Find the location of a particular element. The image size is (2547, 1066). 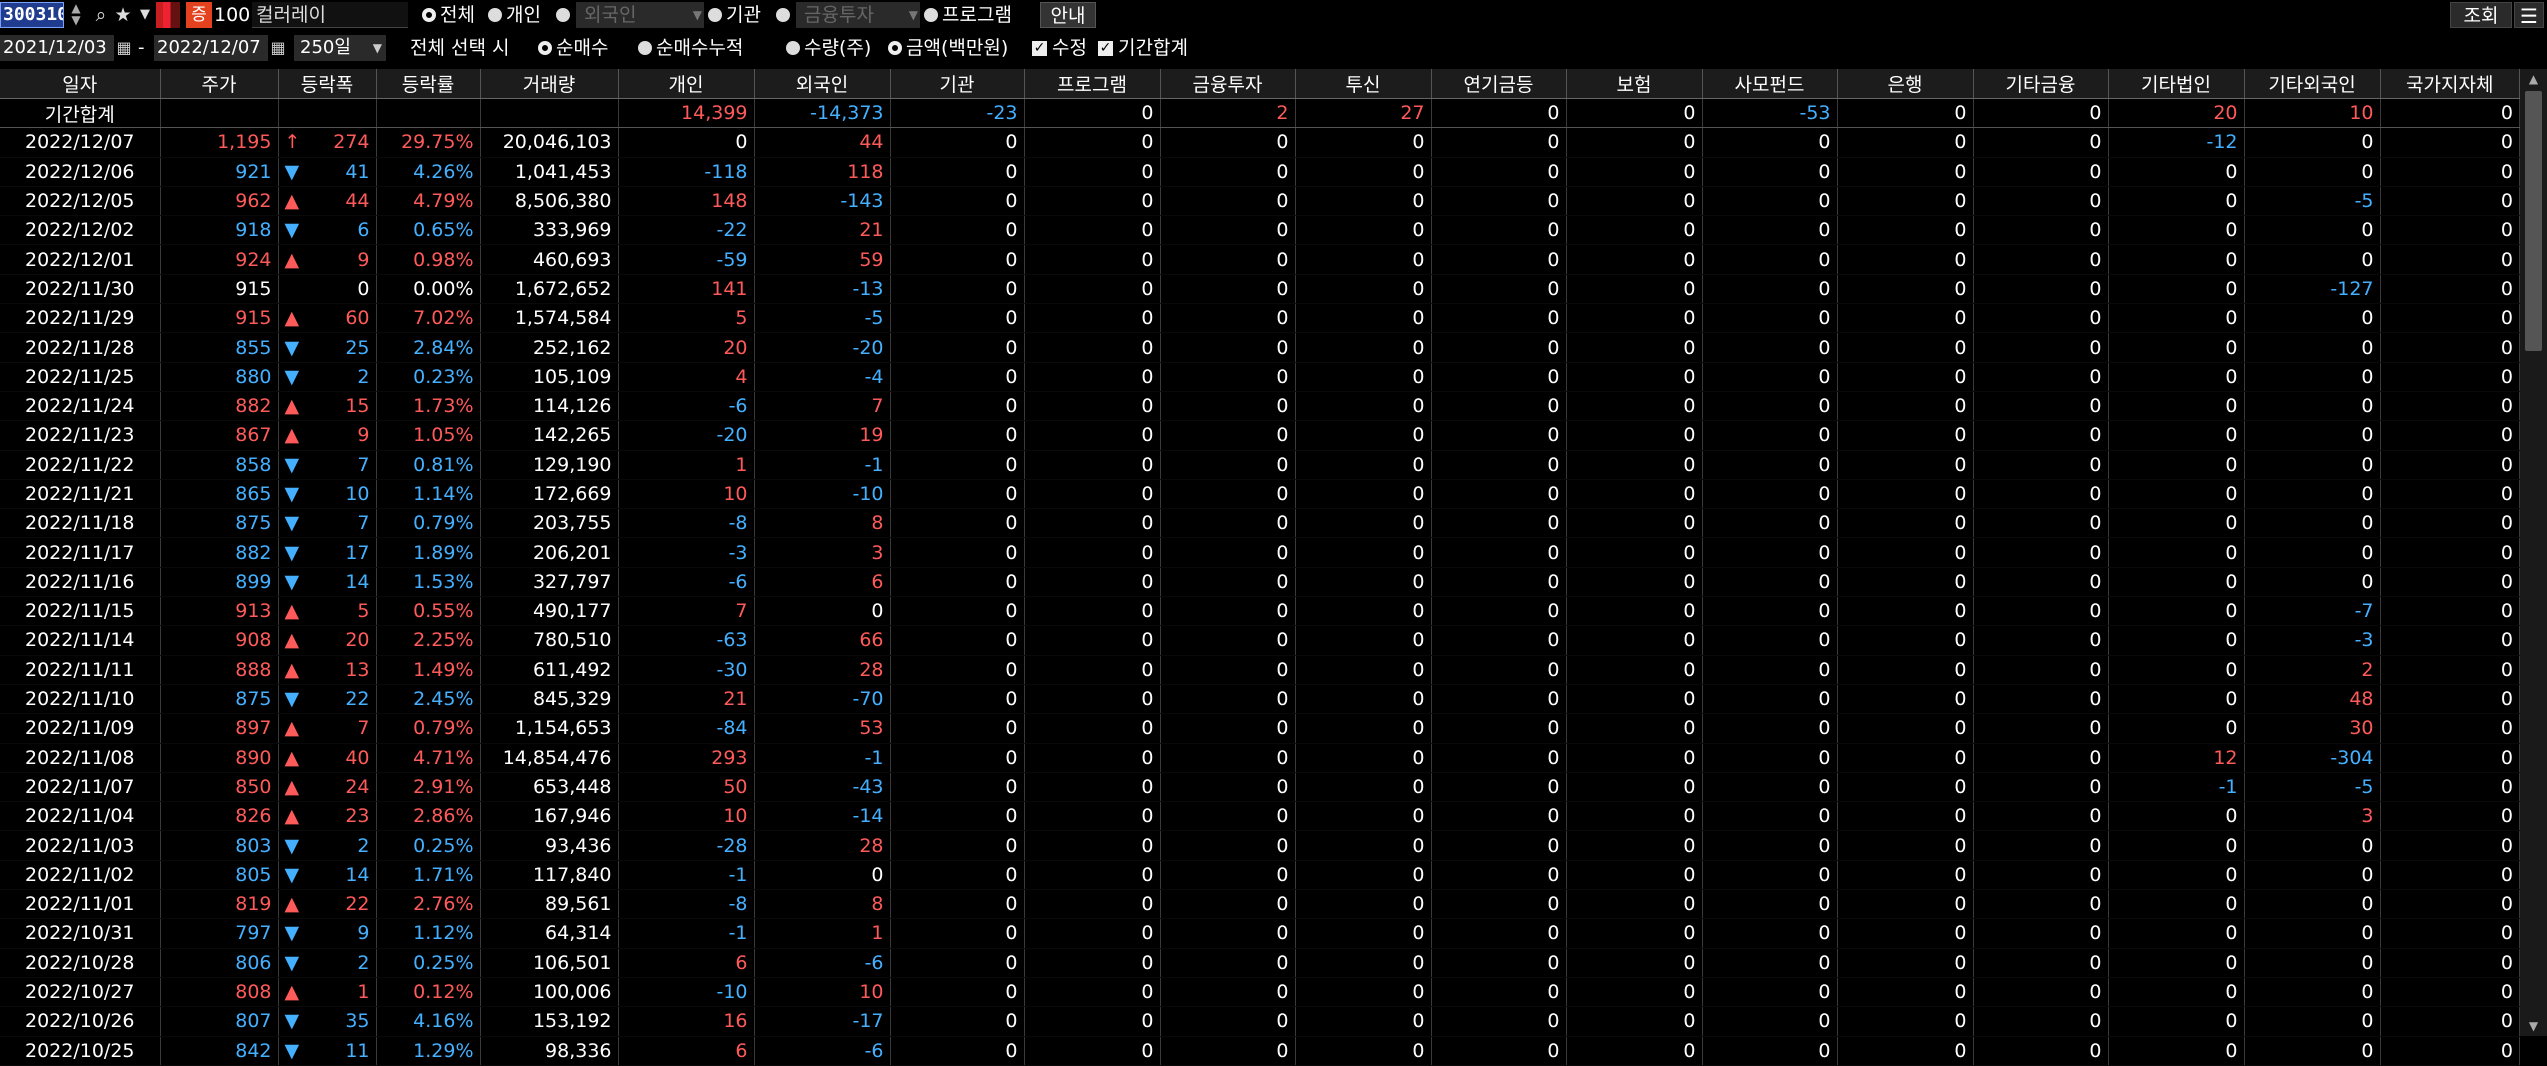

dropdown-arrow-icon: ▼ is located at coordinates (145, 15).